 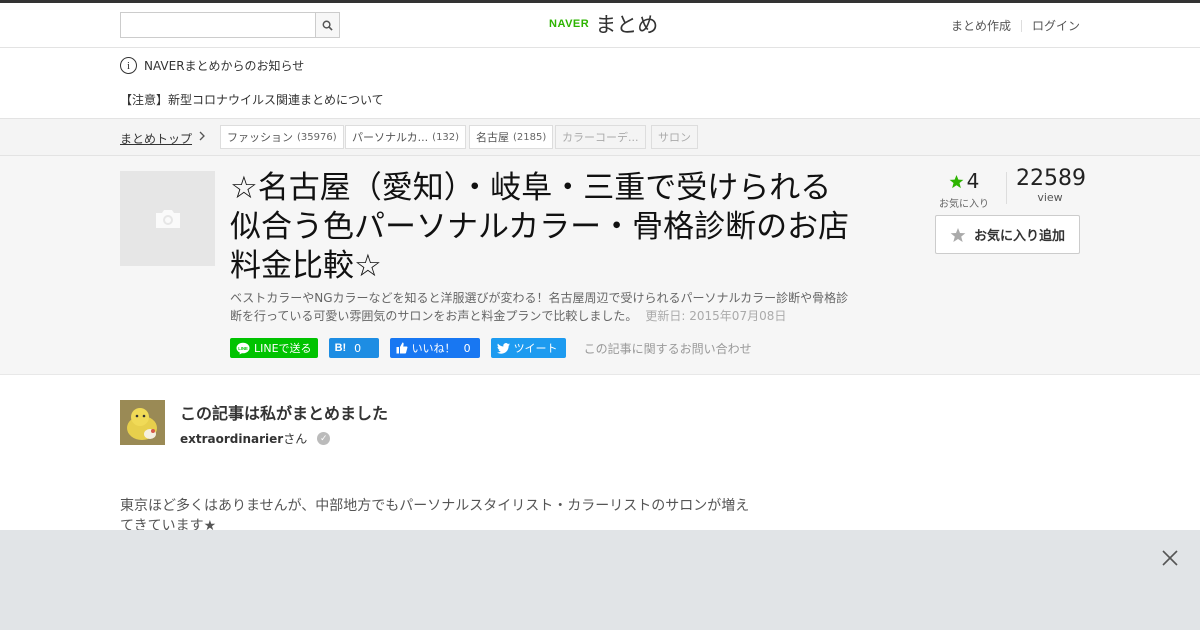 I want to click on tweet-button: ツイート, so click(x=528, y=348).